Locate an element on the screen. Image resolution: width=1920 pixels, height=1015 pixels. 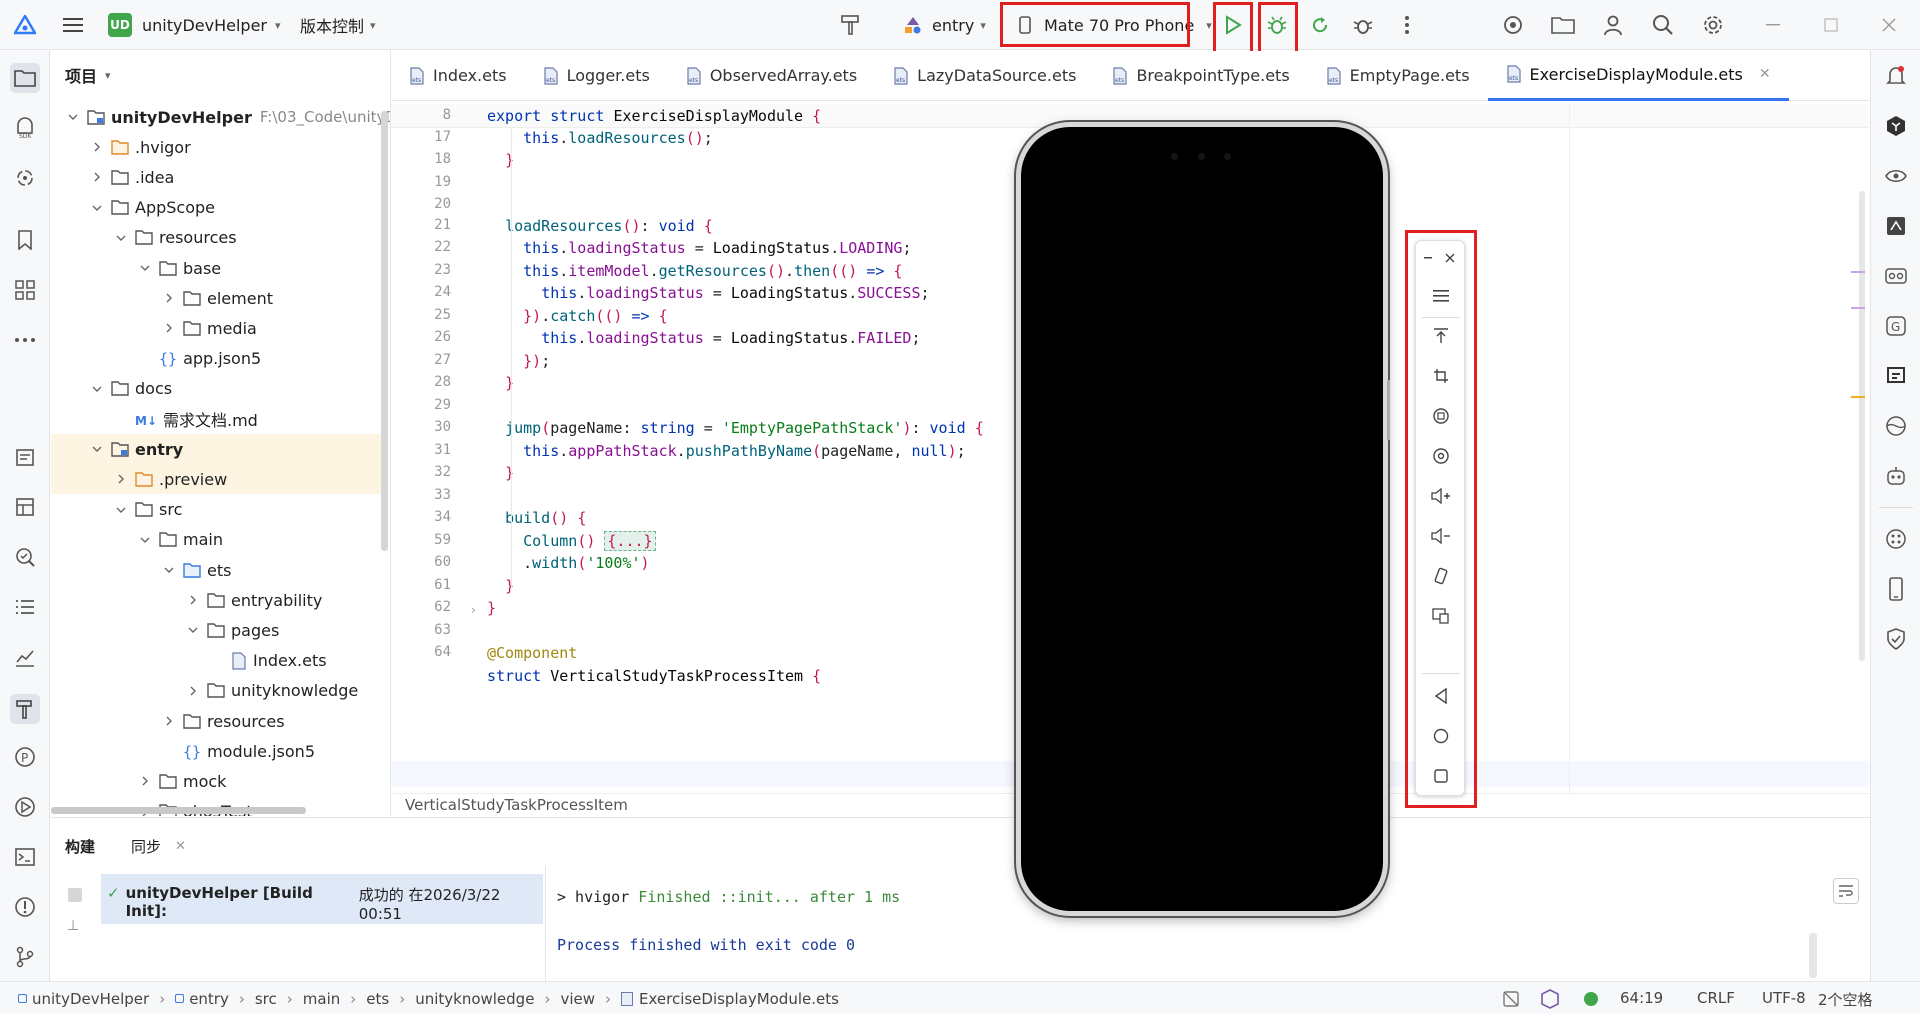
tree-item: element is located at coordinates (217, 298).